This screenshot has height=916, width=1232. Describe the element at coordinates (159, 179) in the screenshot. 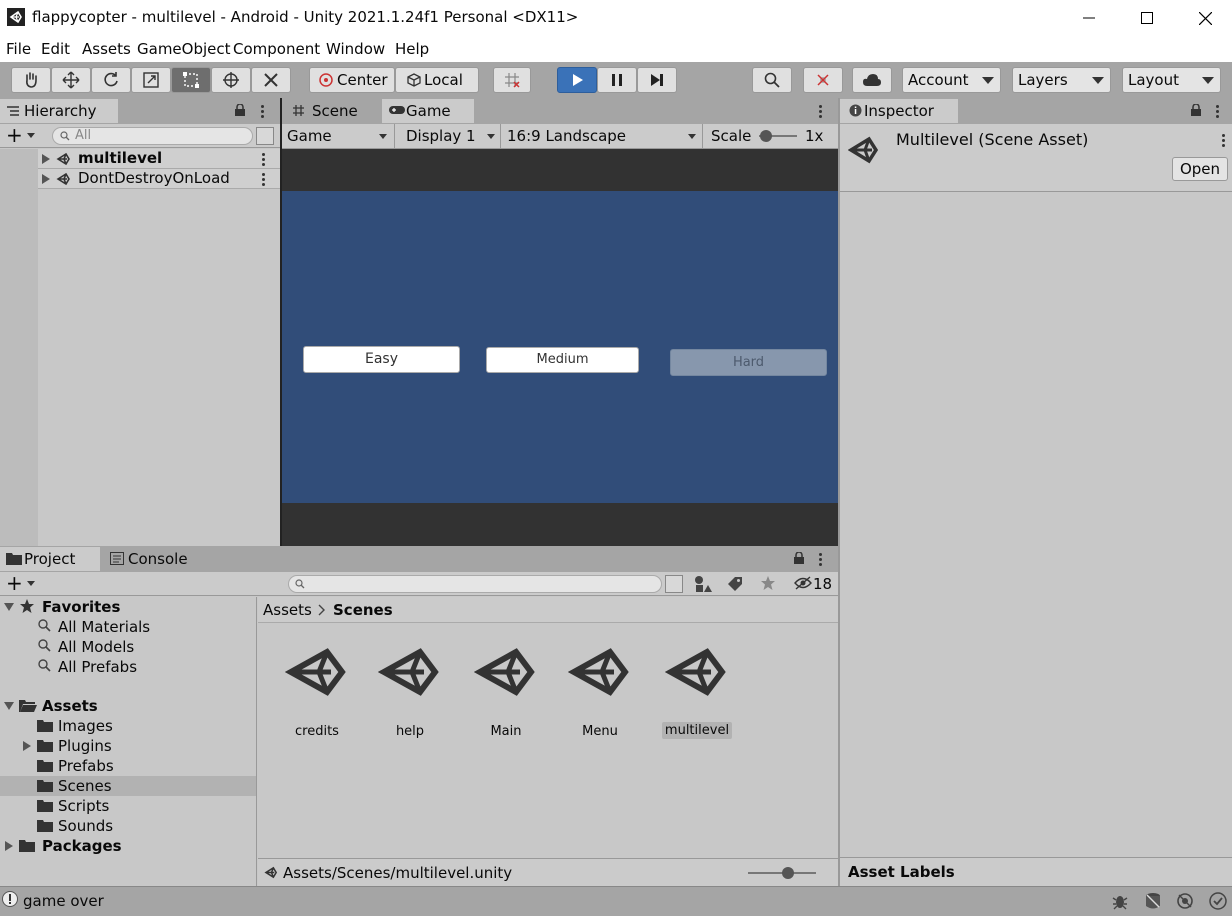

I see `hierarchy-row: DontDestroyOnLoad` at that location.